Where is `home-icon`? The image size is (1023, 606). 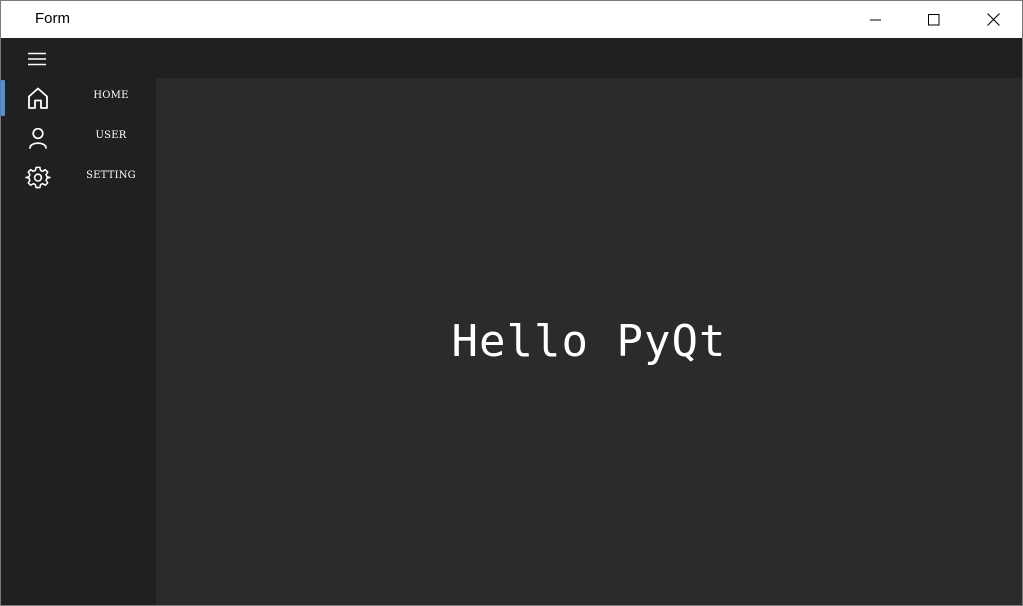
home-icon is located at coordinates (38, 98).